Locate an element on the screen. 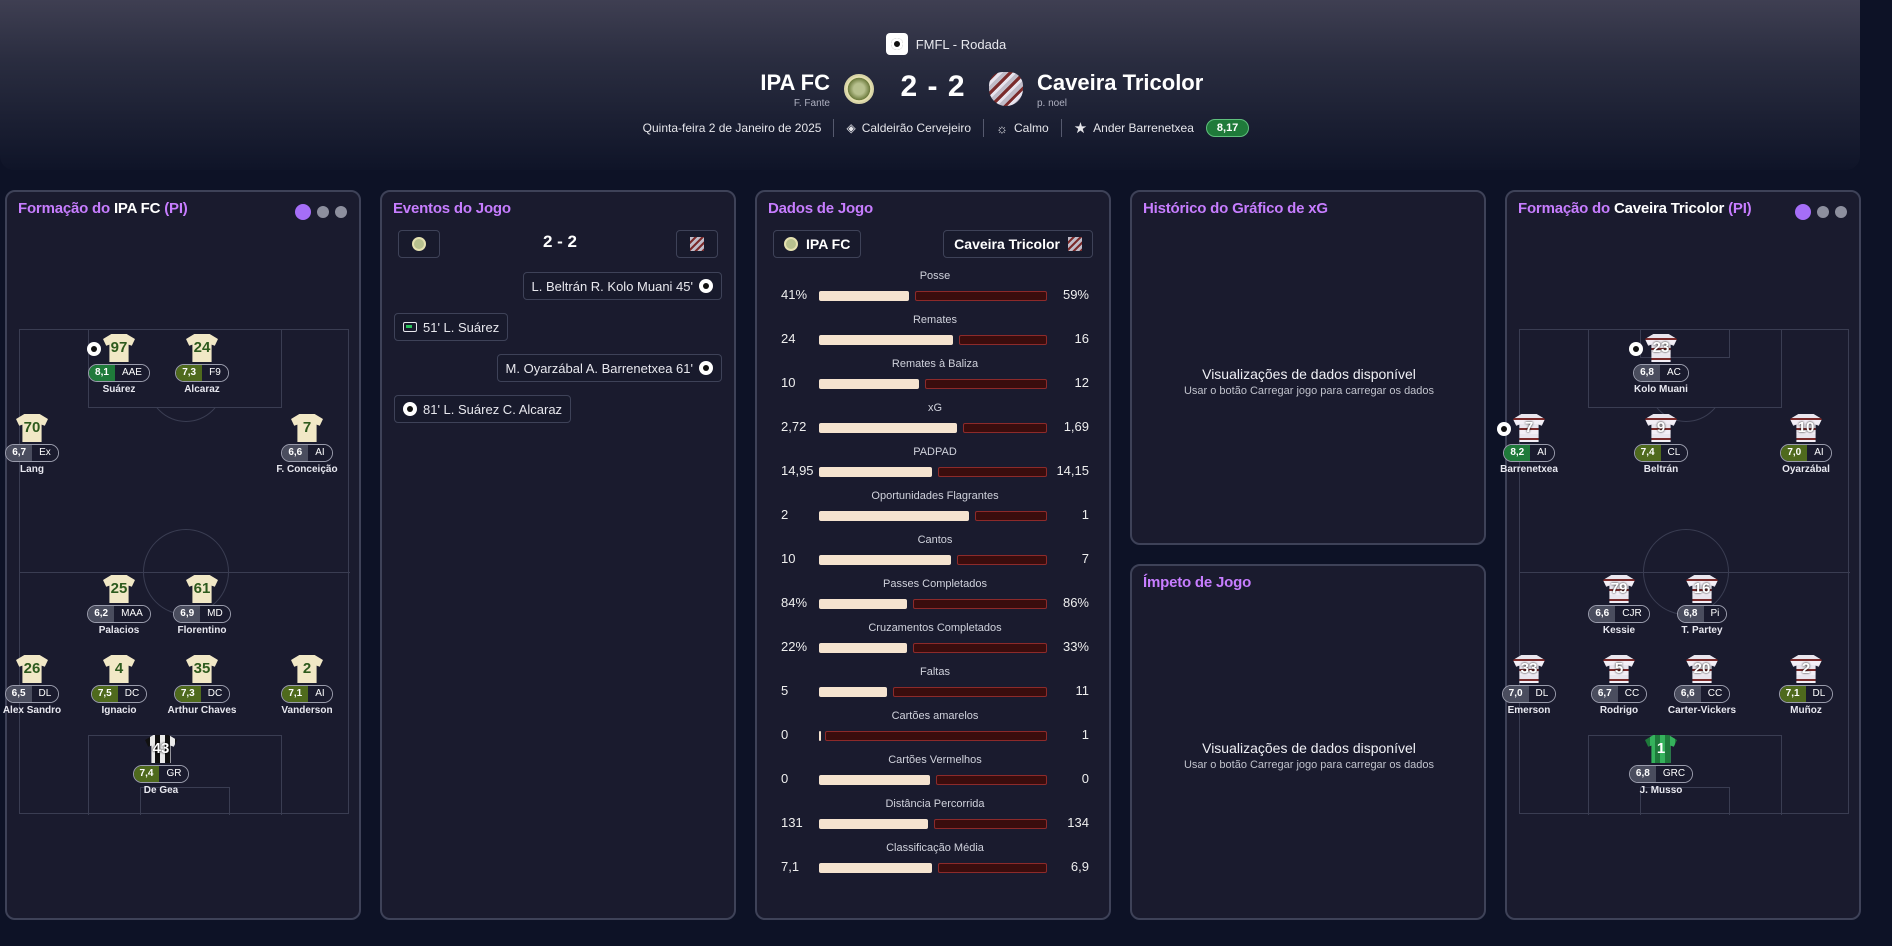 This screenshot has height=946, width=1892. rating-badge: 6,9 MD is located at coordinates (202, 614).